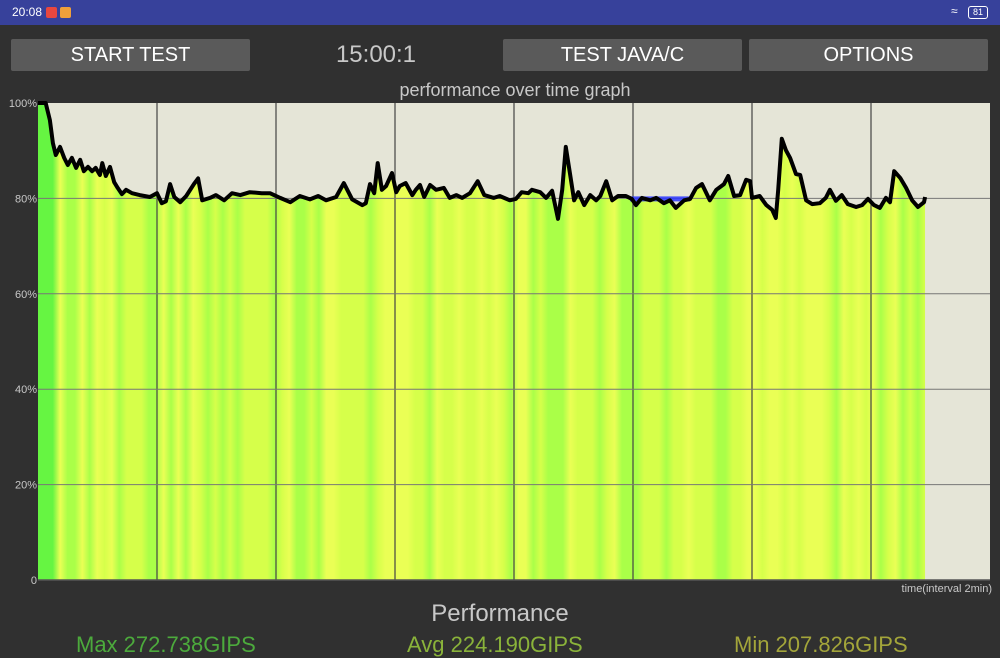  Describe the element at coordinates (23, 342) in the screenshot. I see `y-axis-labels: 0 20% 40% 60% 80% 100%` at that location.